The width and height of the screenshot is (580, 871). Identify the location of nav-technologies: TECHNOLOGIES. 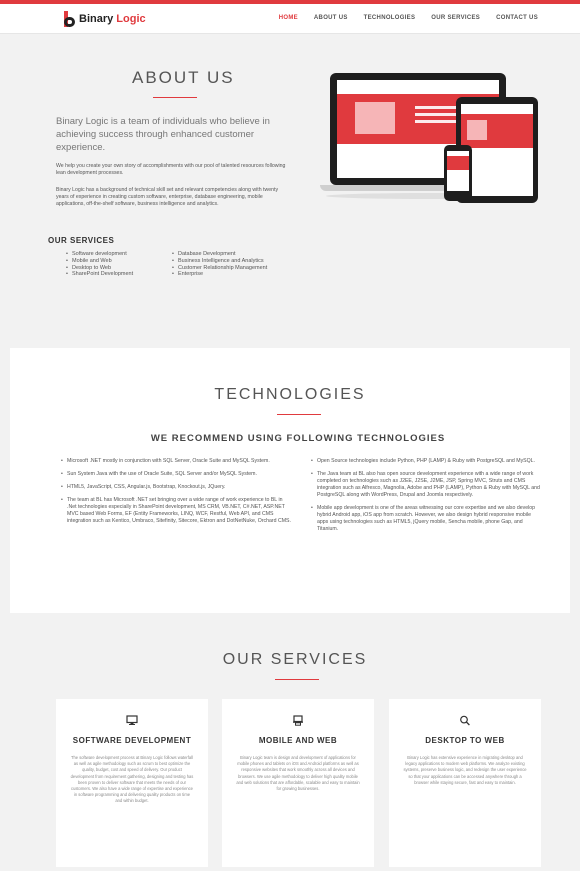
(390, 18).